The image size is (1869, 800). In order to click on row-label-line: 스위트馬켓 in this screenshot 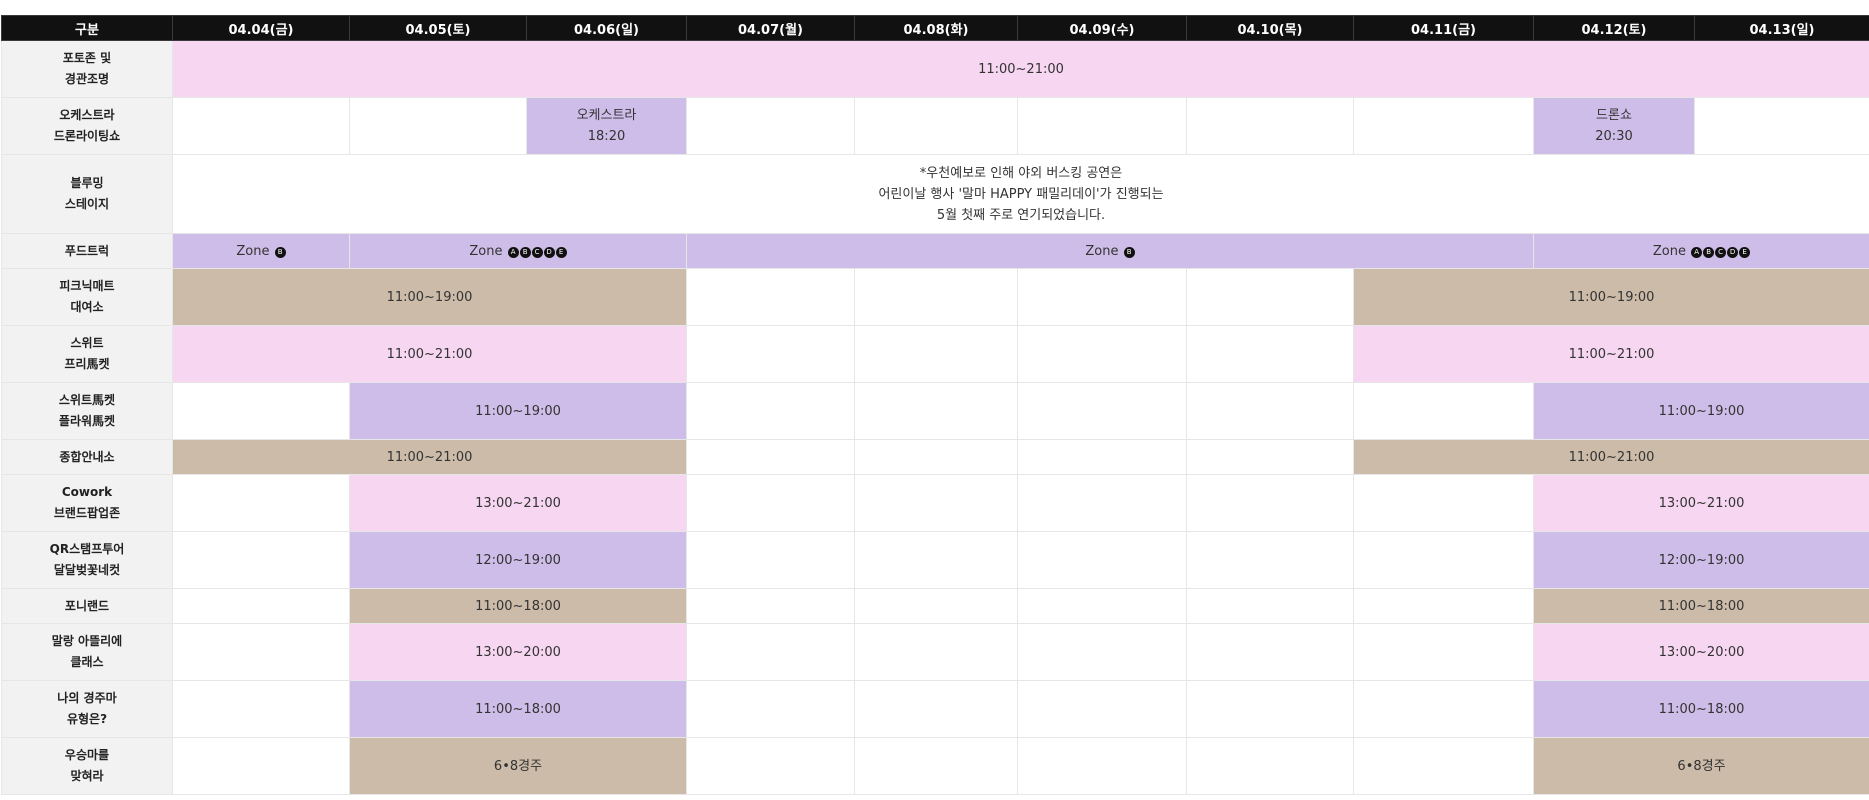, I will do `click(87, 400)`.